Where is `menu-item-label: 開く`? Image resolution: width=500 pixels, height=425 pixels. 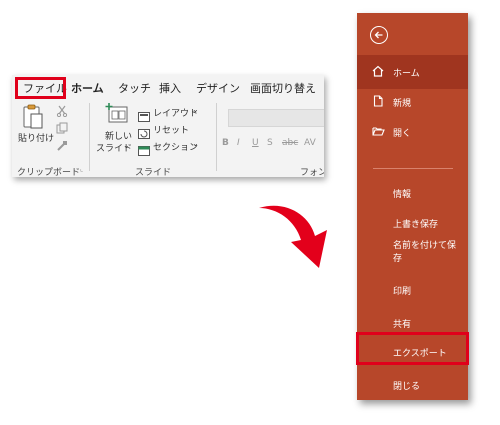
menu-item-label: 開く is located at coordinates (402, 134).